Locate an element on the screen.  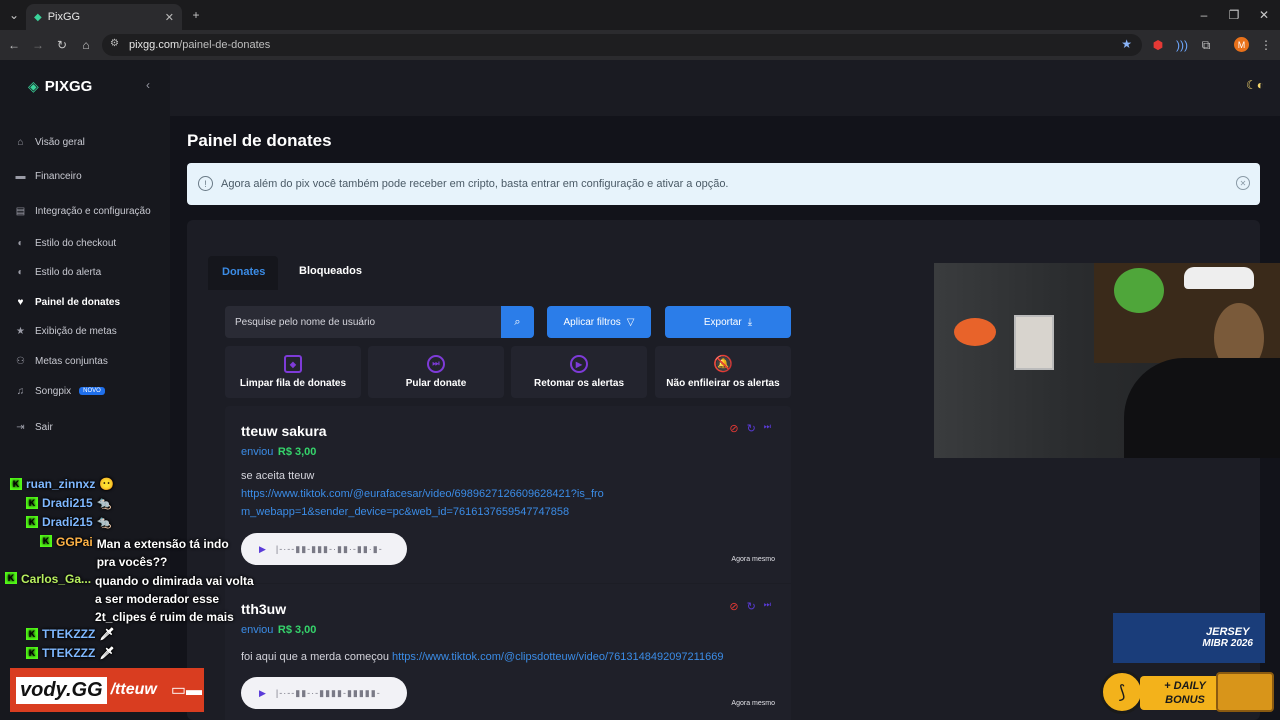
chat-message: K TTEKZZZ 🗡 is located at coordinates (70, 653).